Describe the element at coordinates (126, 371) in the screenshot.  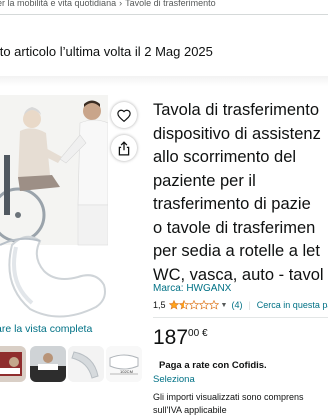
I see `thumbnail-dimension-label: 102CM` at that location.